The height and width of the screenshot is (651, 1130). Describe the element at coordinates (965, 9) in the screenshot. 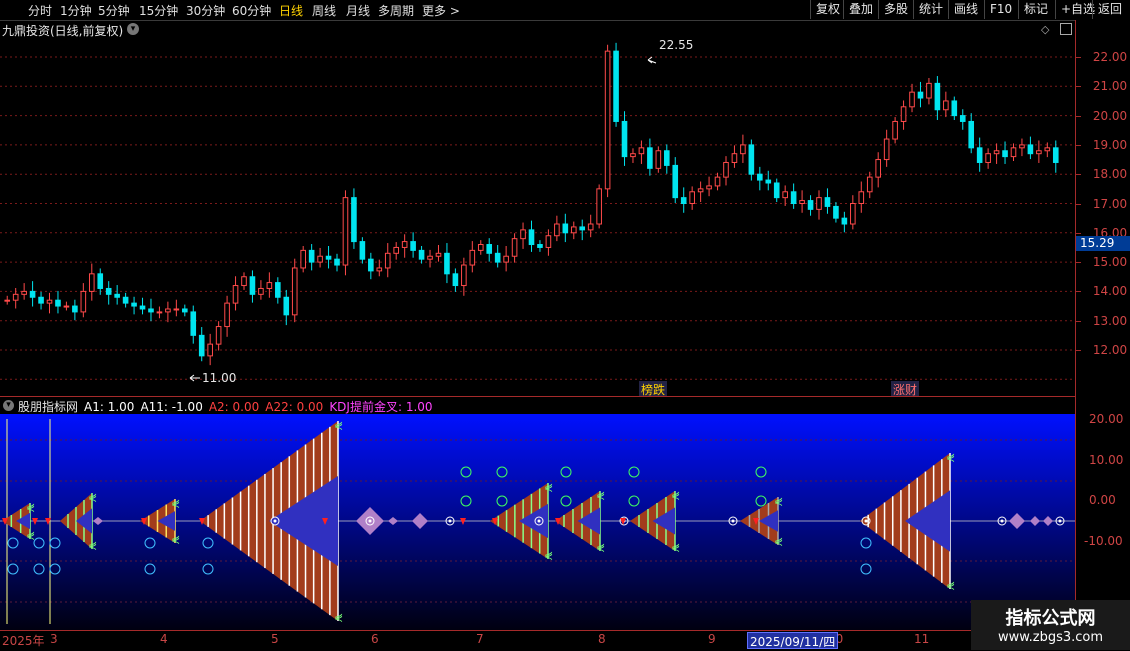

I see `toolbar-button-4: 画线` at that location.